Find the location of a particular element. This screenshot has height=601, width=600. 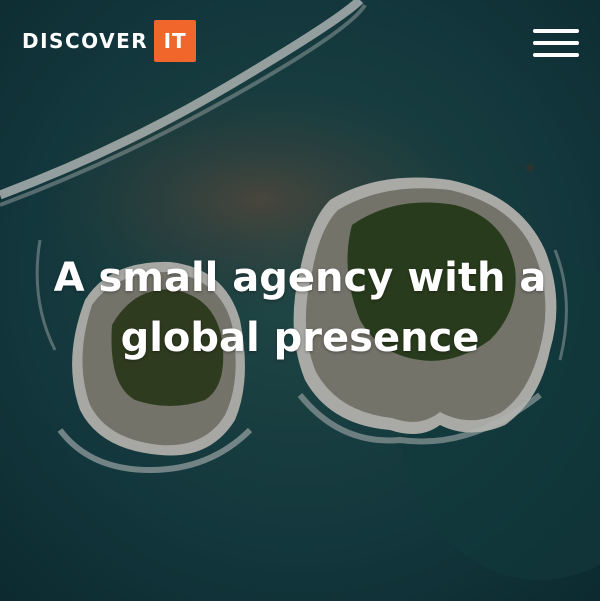

logo: DISCOVER IT is located at coordinates (109, 41).